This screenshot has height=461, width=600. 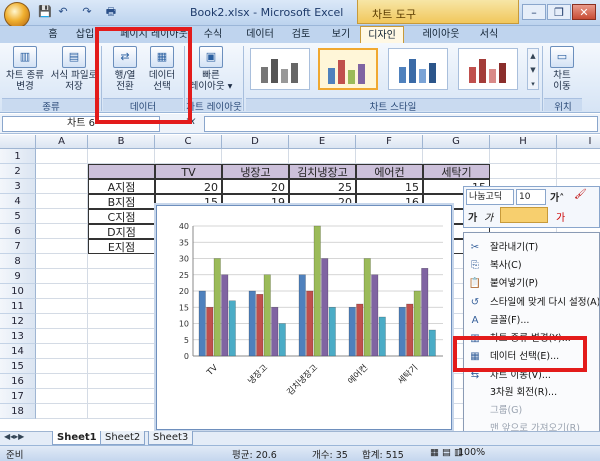 I want to click on column-header-h: H, so click(x=523, y=142).